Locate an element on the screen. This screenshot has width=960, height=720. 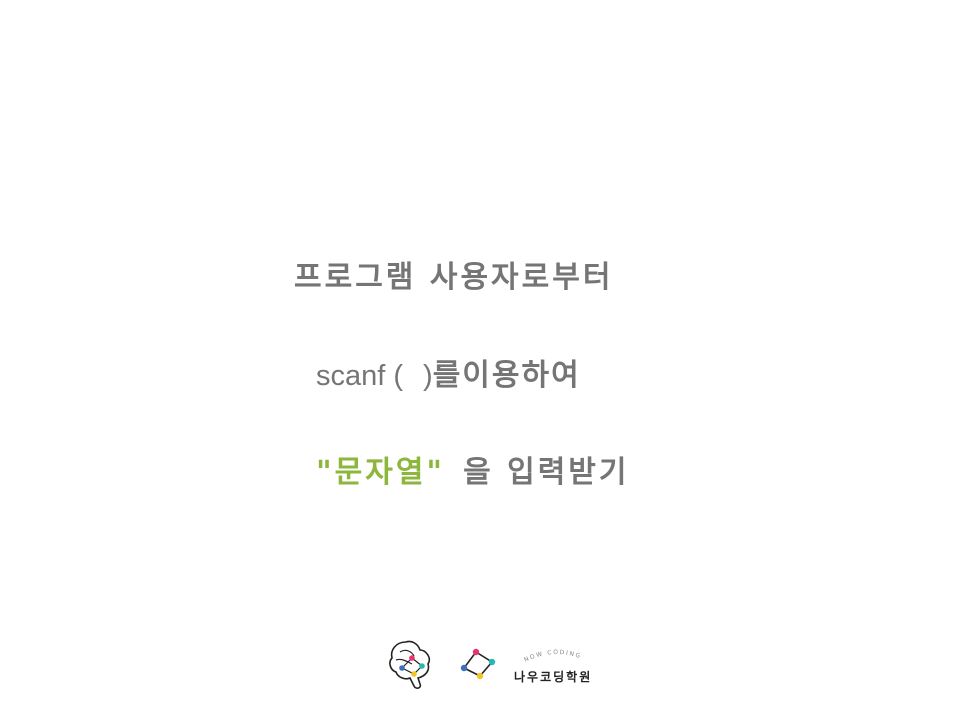
footer-logos: NOW CODING 나우코딩학원 is located at coordinates (496, 664).